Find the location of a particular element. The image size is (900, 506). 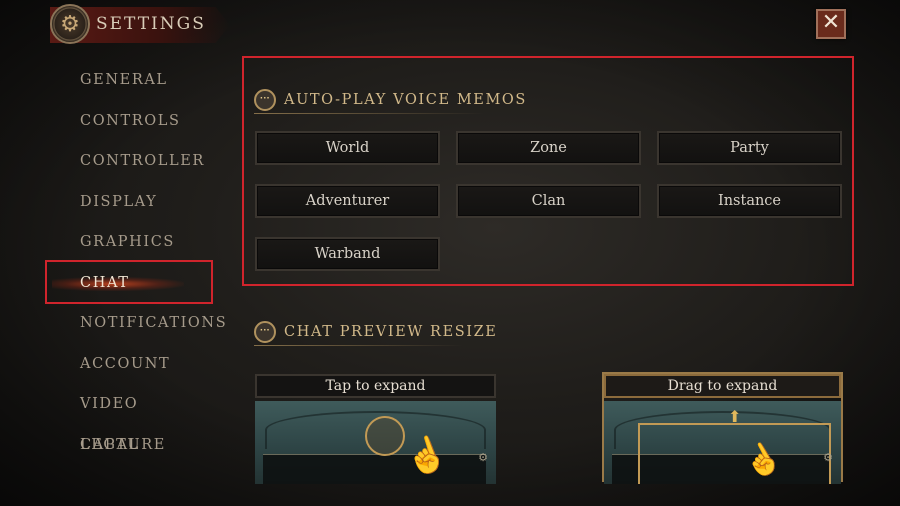

preview-image: ⬆ ☝ ⚙ is located at coordinates (722, 442).